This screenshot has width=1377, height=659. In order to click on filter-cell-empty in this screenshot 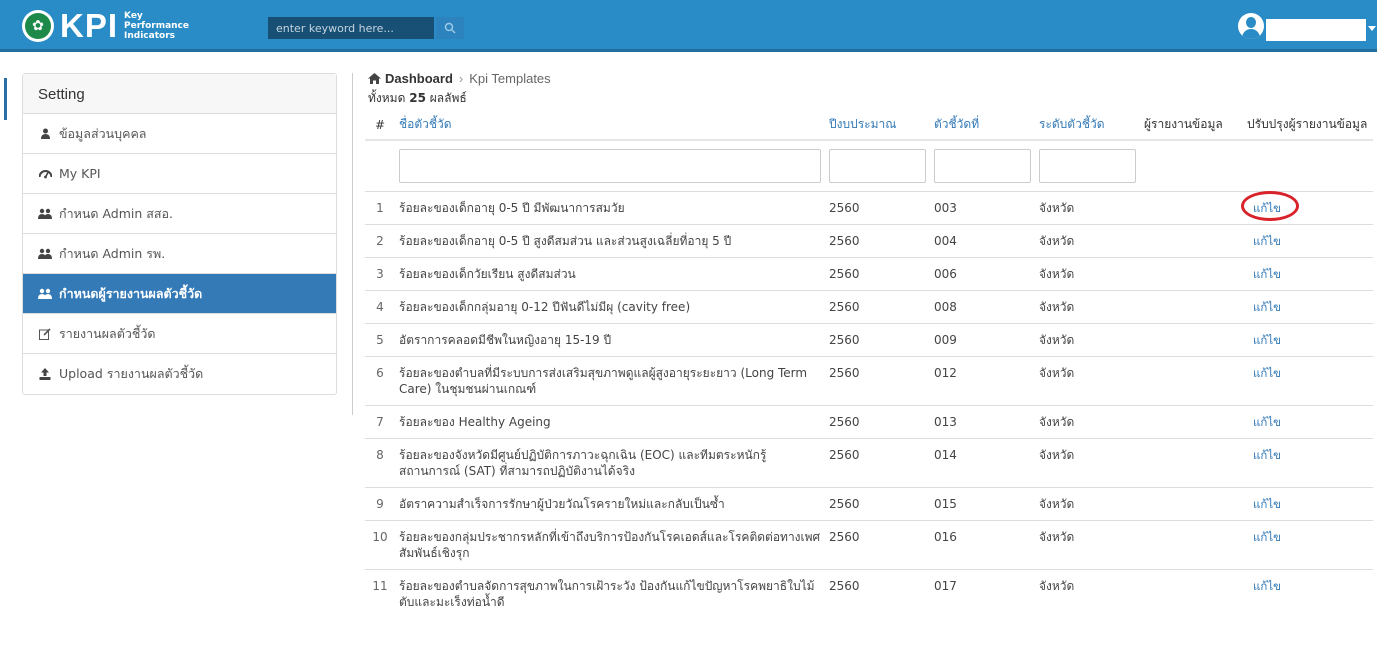, I will do `click(1308, 166)`.